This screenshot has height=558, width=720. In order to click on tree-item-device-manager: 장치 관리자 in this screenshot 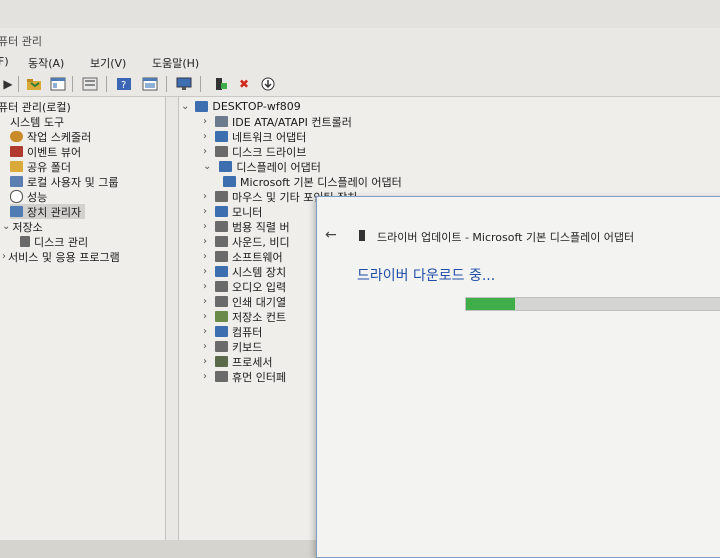, I will do `click(48, 211)`.